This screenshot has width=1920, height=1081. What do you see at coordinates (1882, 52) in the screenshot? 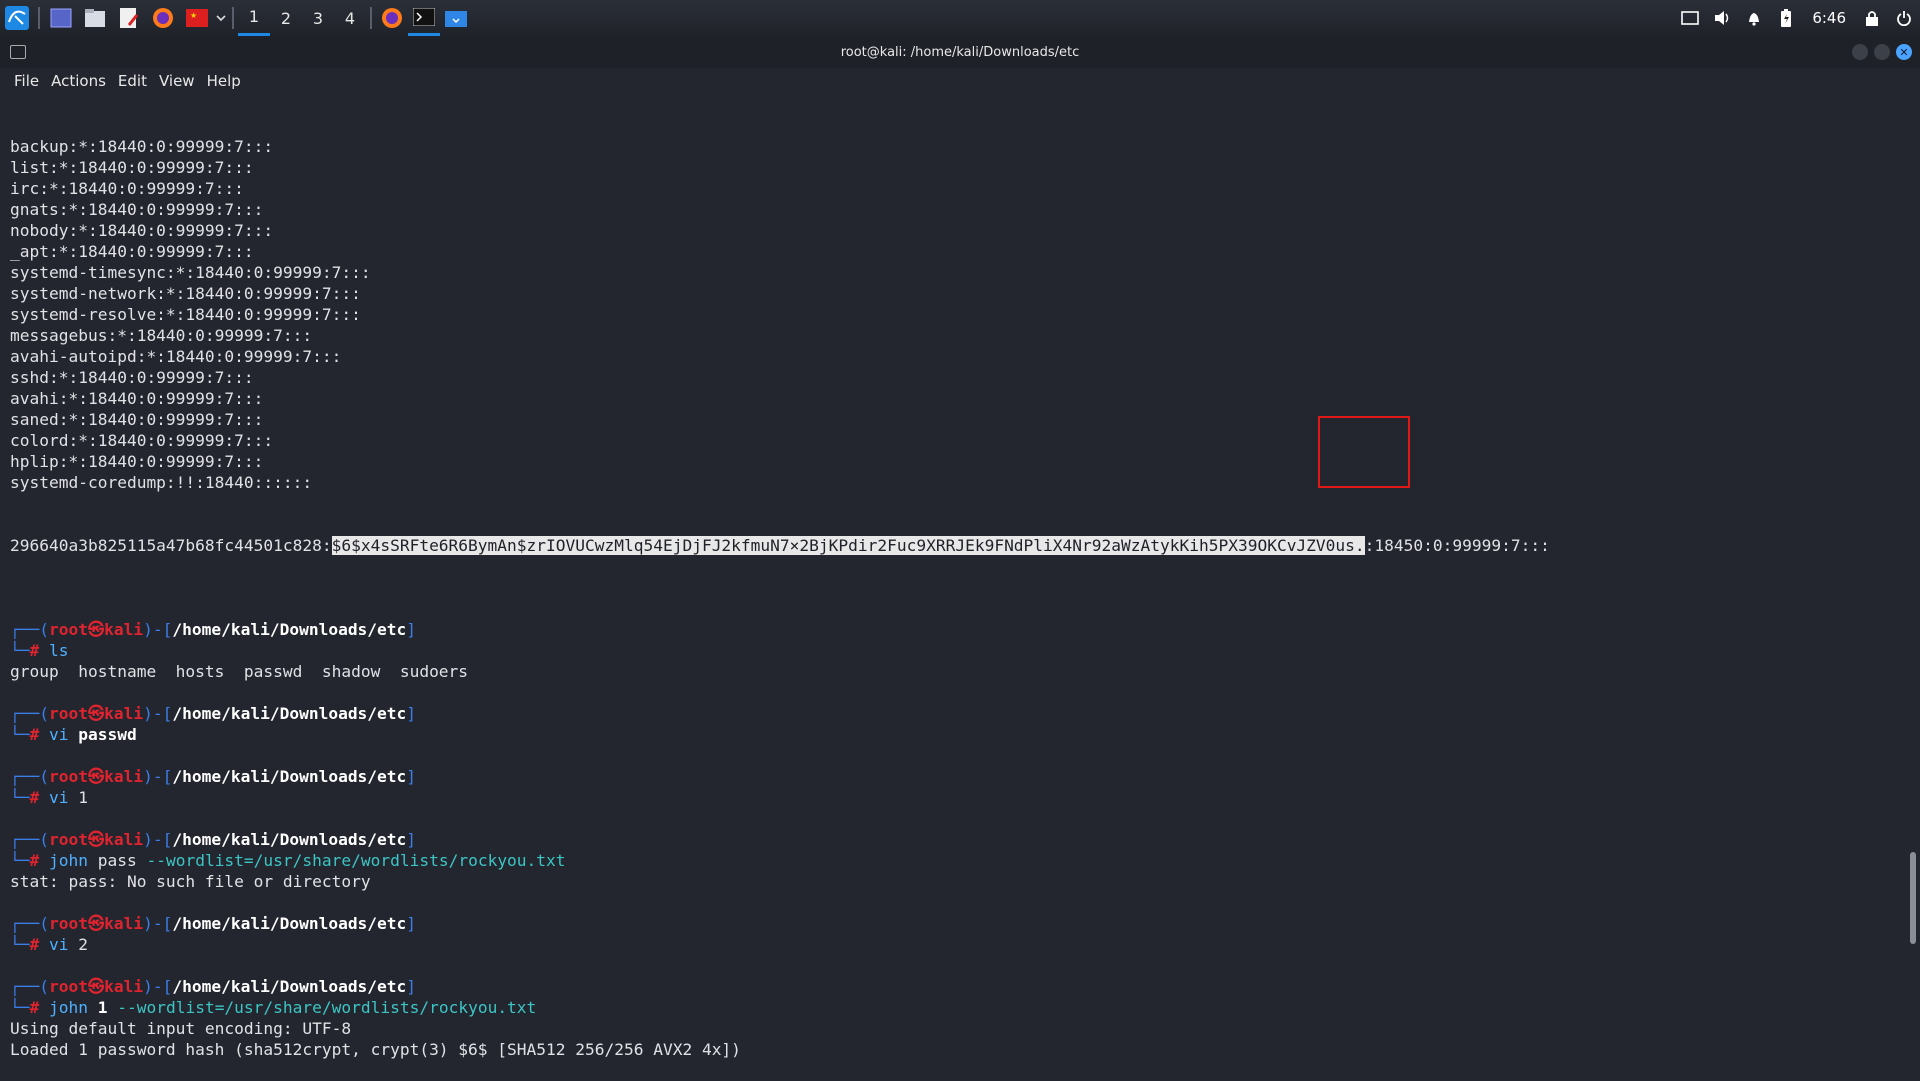
I see `maximize-button` at bounding box center [1882, 52].